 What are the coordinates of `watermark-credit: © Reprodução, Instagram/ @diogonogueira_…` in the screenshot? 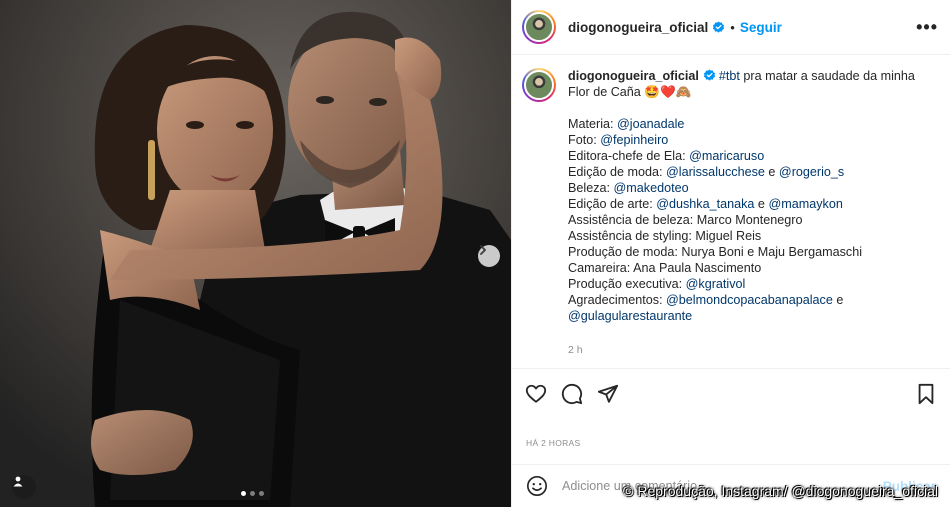 It's located at (780, 491).